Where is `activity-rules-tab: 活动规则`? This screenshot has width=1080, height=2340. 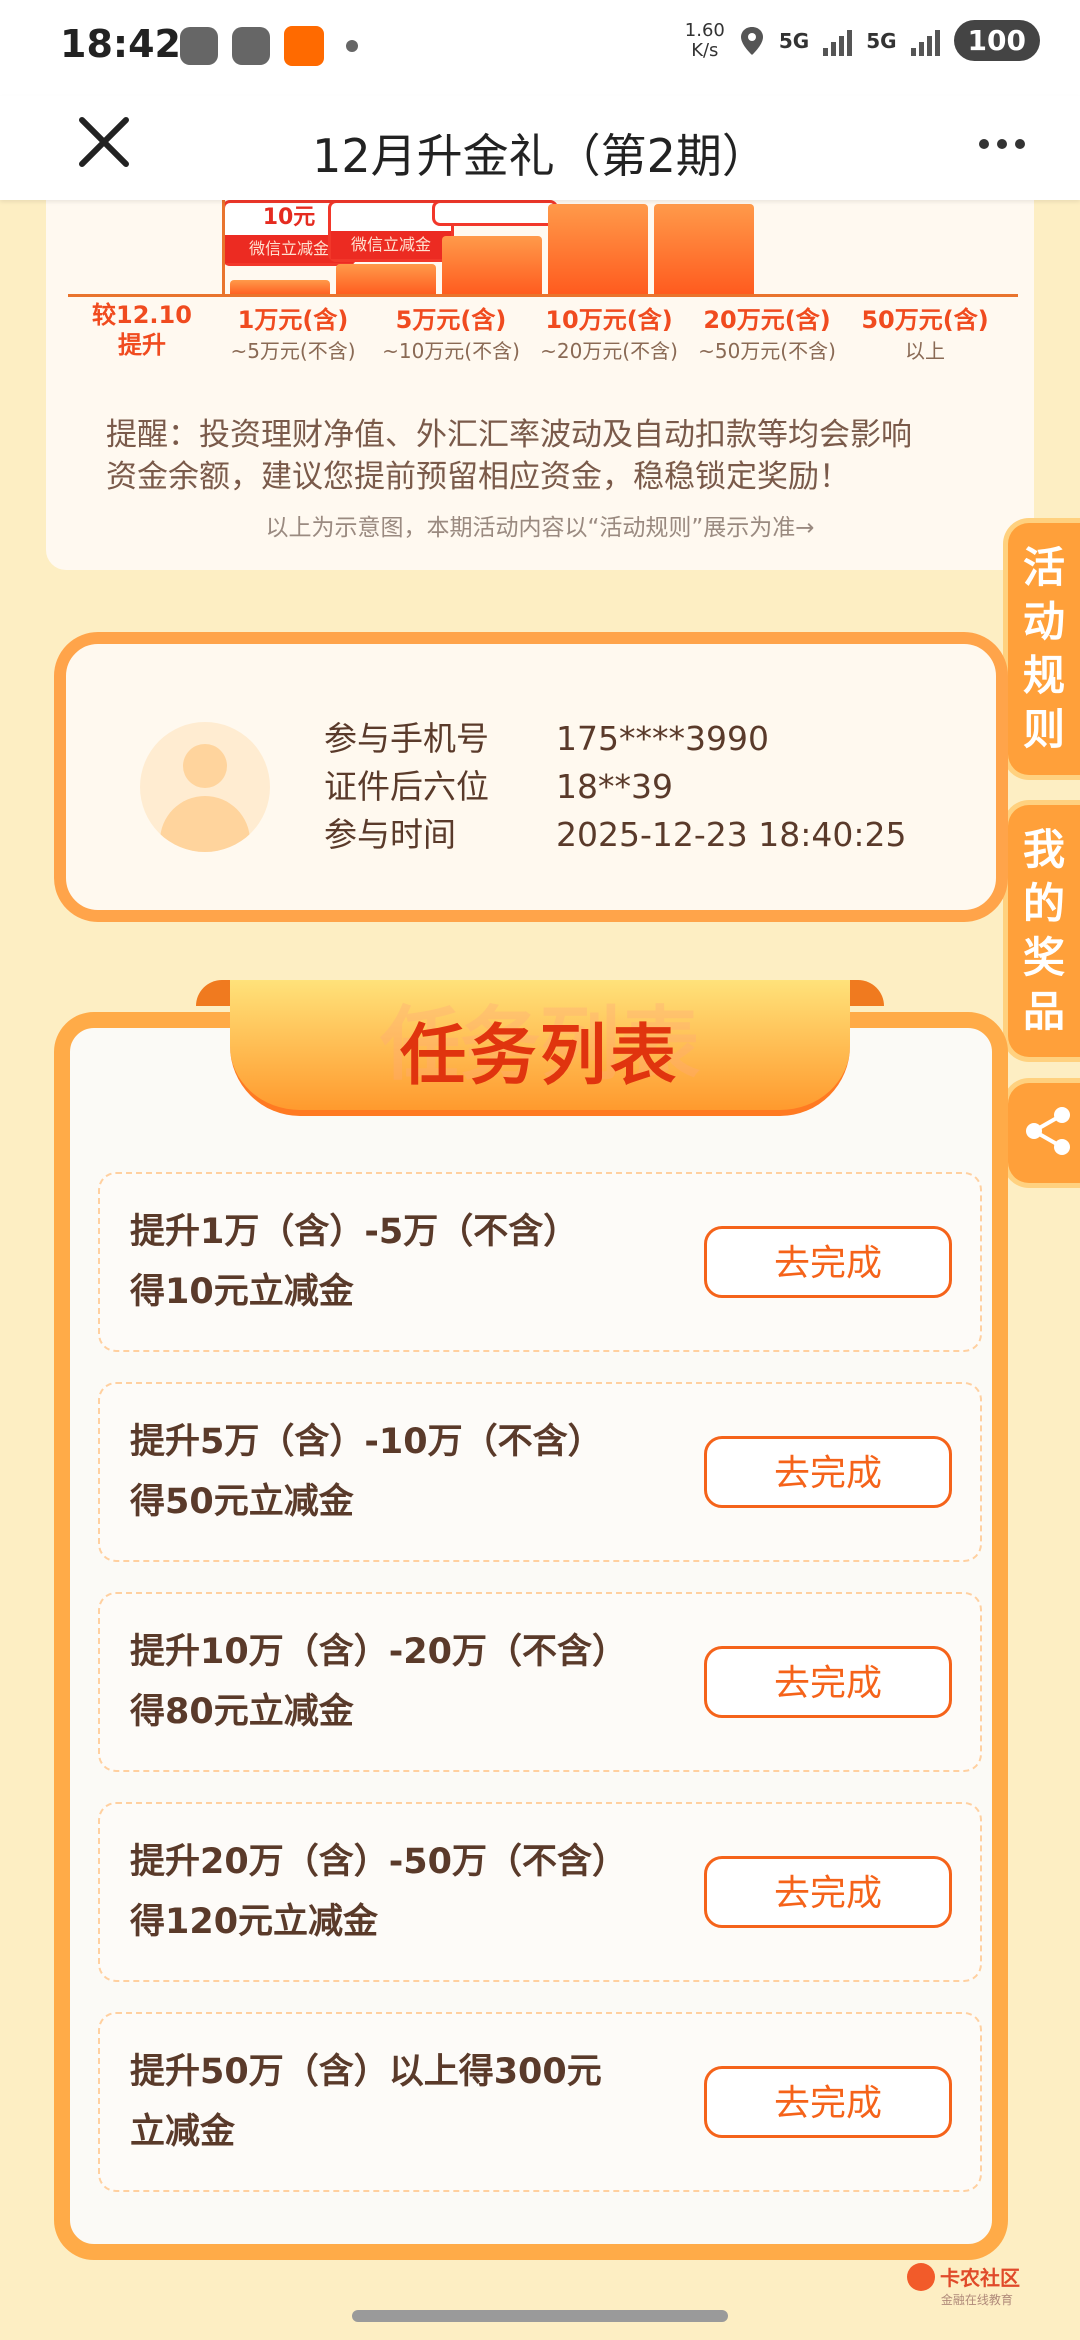
activity-rules-tab: 活动规则 is located at coordinates (1041, 649).